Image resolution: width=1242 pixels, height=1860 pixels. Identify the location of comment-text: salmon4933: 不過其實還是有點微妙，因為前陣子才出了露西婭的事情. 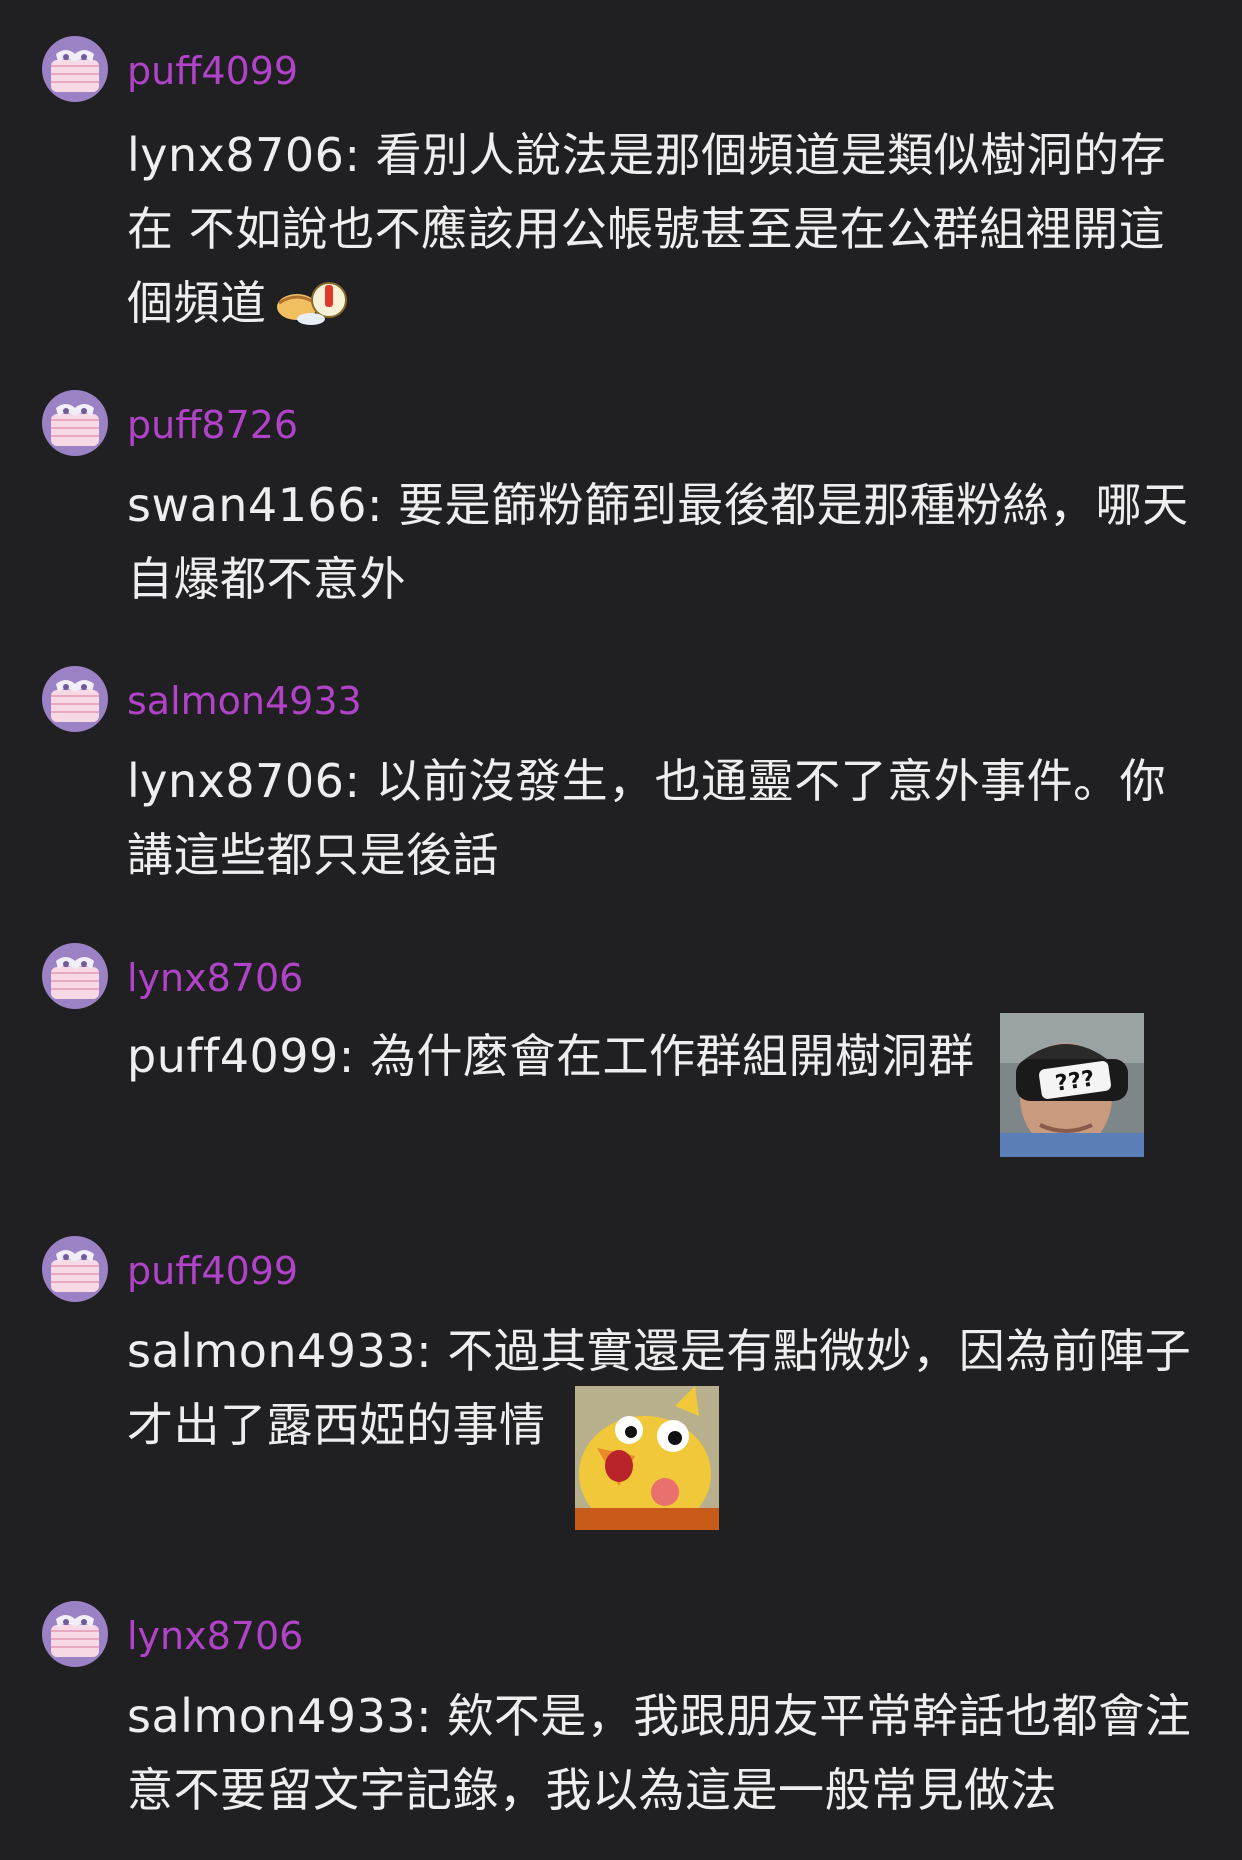
(661, 1422).